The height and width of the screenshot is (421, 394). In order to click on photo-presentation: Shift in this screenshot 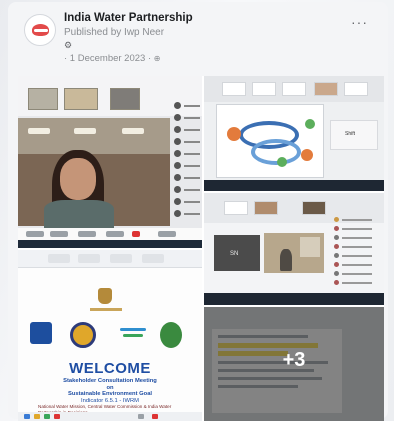, I will do `click(294, 133)`.